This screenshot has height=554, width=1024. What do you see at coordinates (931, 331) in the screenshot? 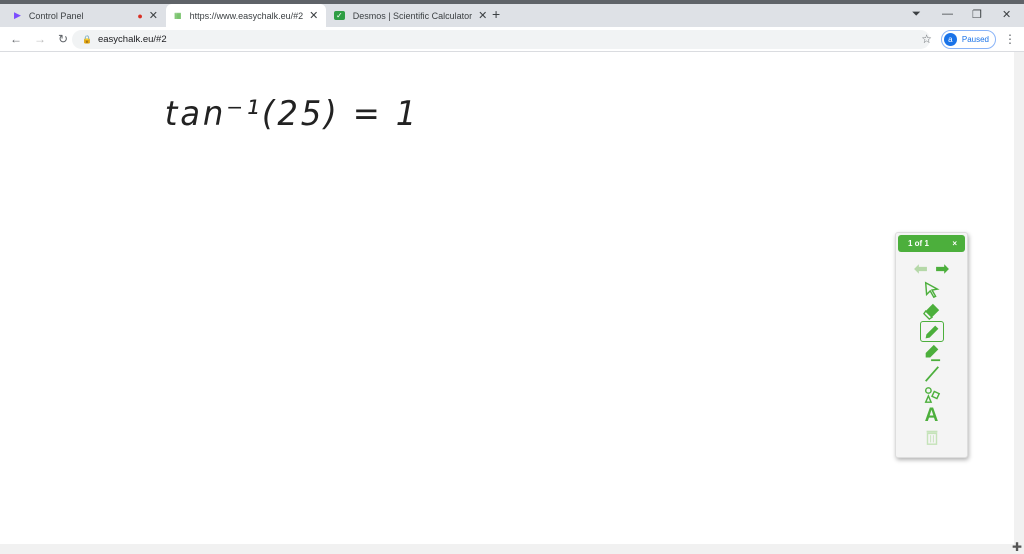
I see `pen-tool-icon` at bounding box center [931, 331].